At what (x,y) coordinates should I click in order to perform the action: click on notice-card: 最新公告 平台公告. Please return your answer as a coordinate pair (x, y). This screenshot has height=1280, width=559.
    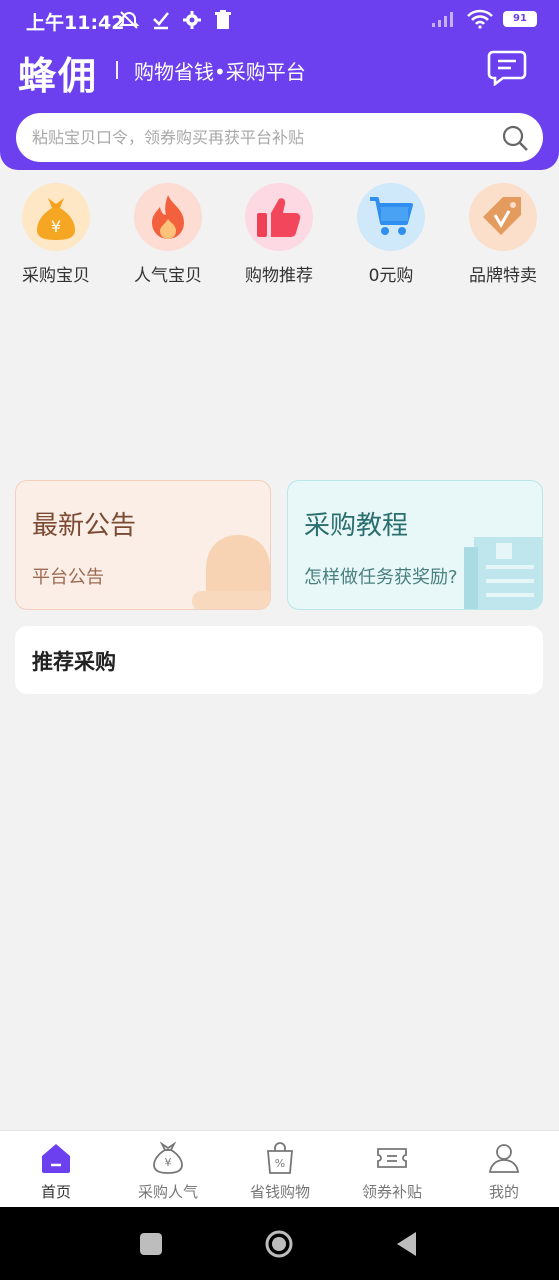
    Looking at the image, I should click on (143, 545).